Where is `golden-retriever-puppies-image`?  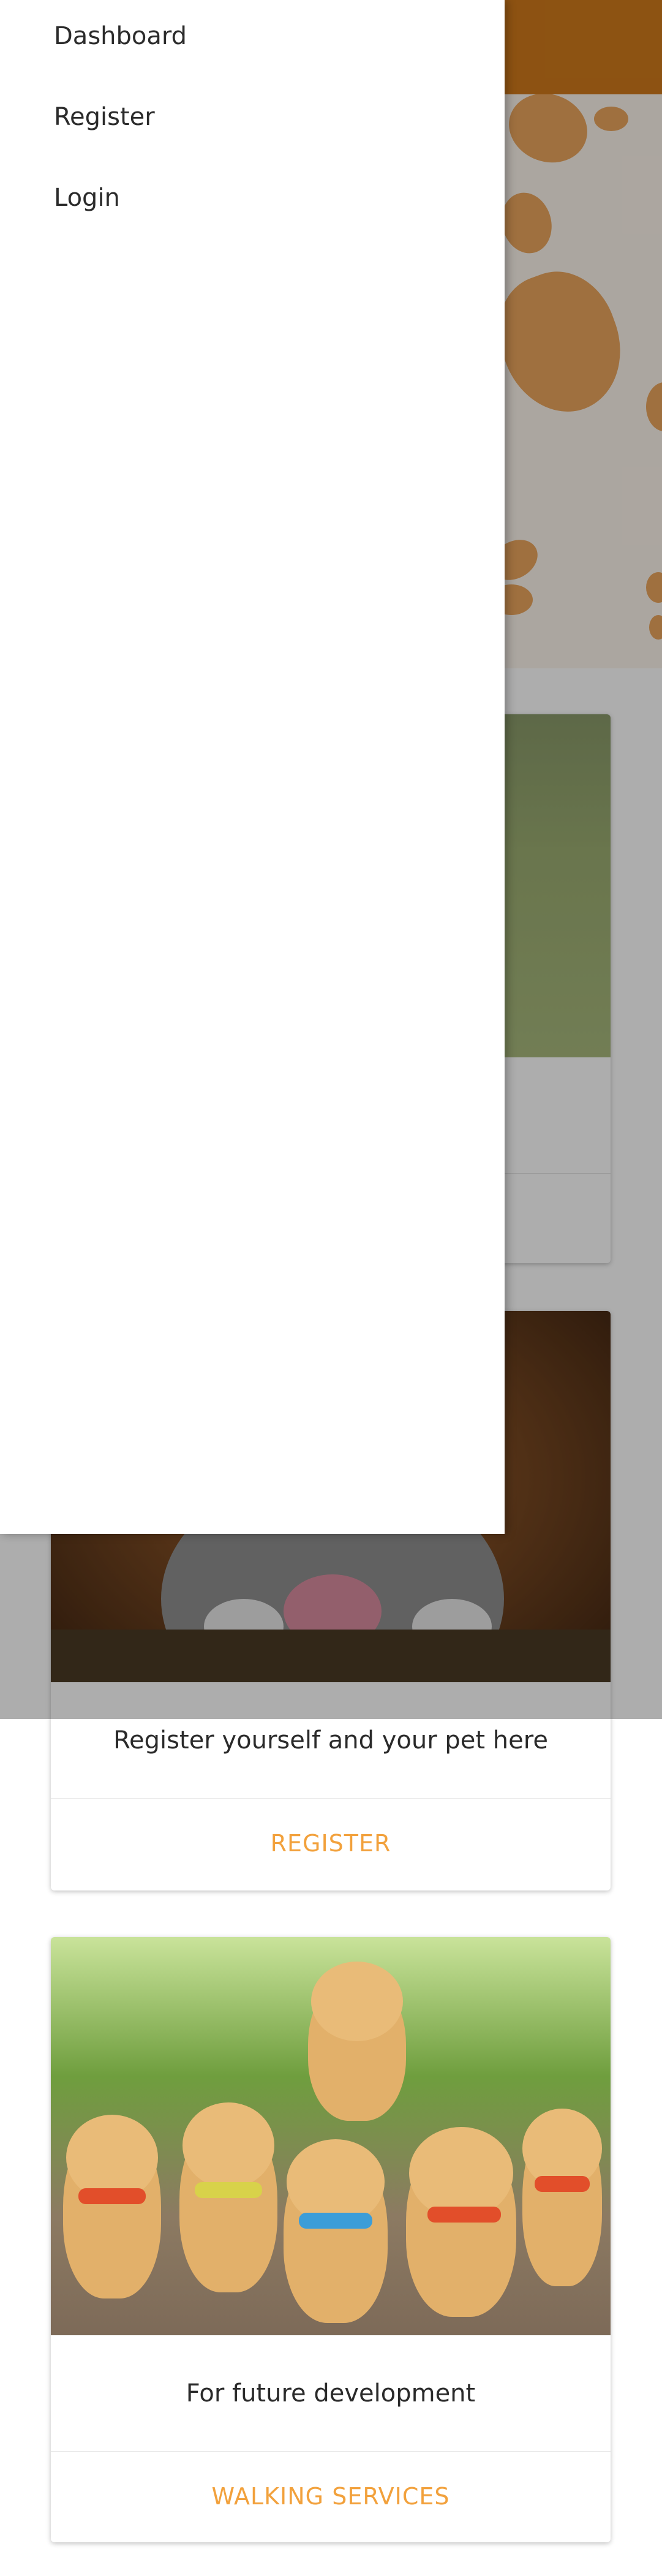 golden-retriever-puppies-image is located at coordinates (331, 2136).